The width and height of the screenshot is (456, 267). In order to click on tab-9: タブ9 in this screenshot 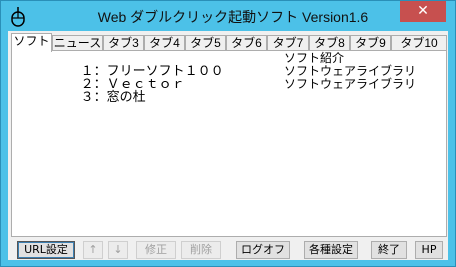, I will do `click(370, 43)`.